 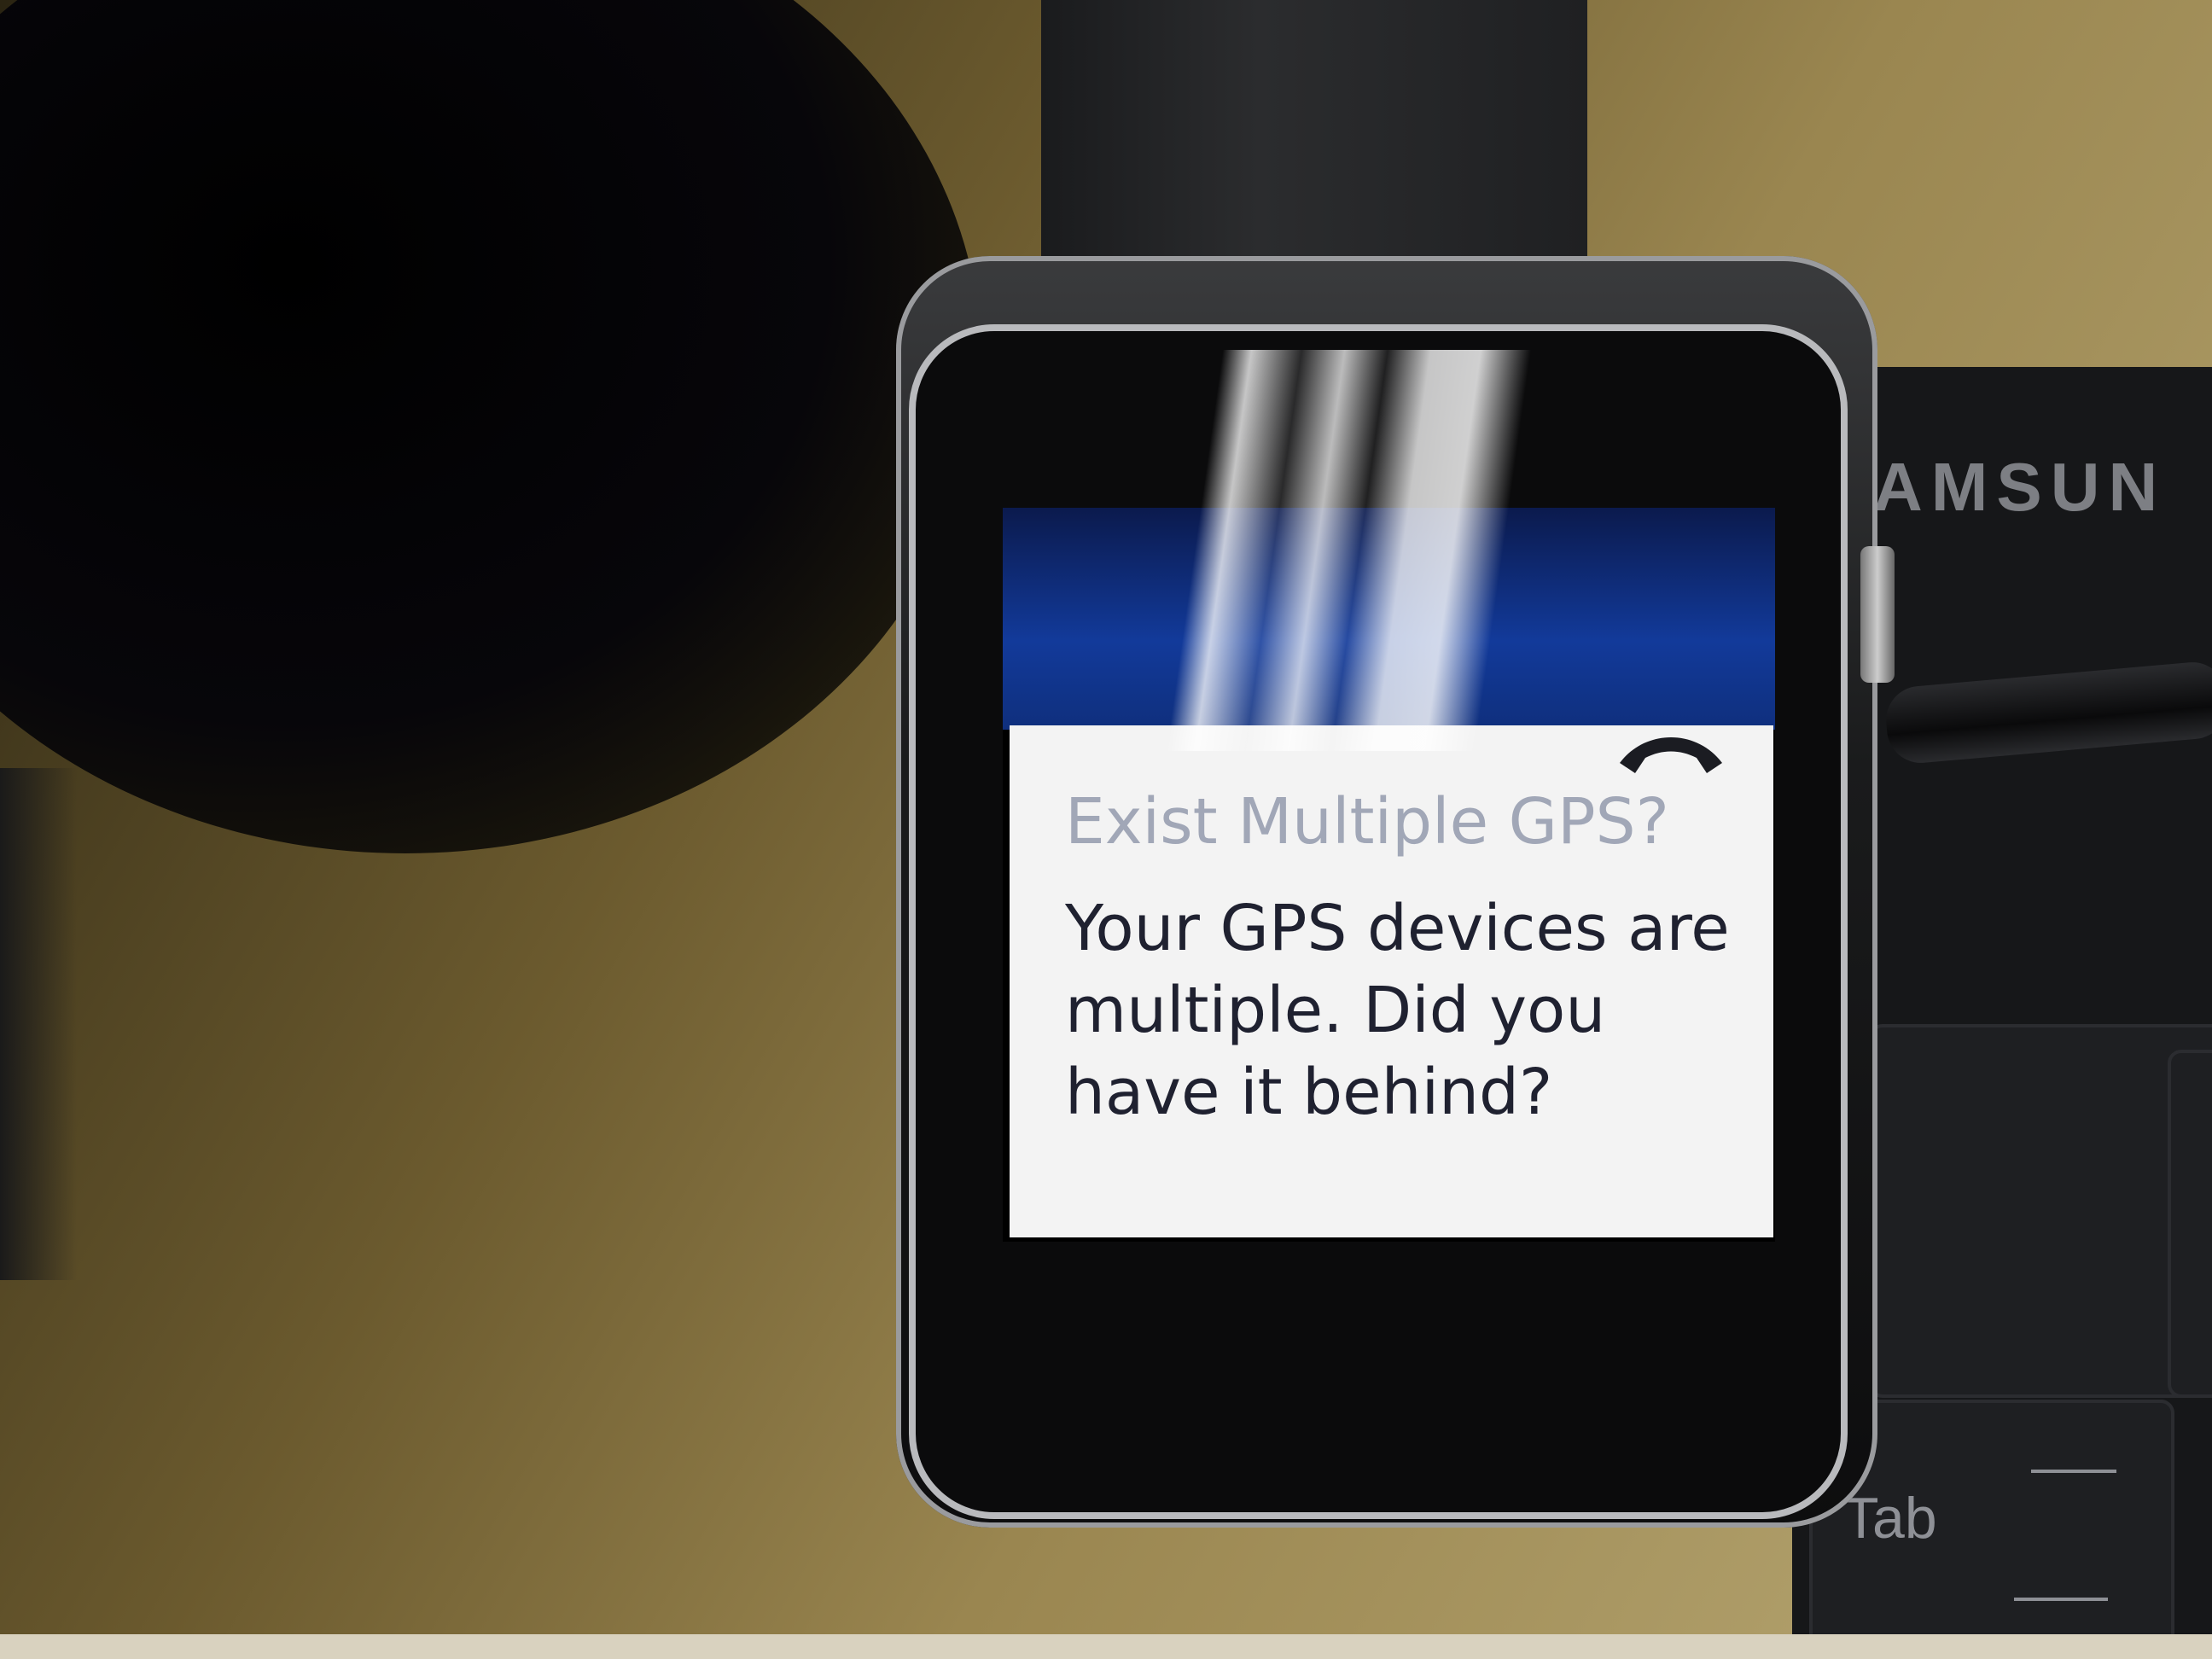 I want to click on watch-side-button, so click(x=1877, y=614).